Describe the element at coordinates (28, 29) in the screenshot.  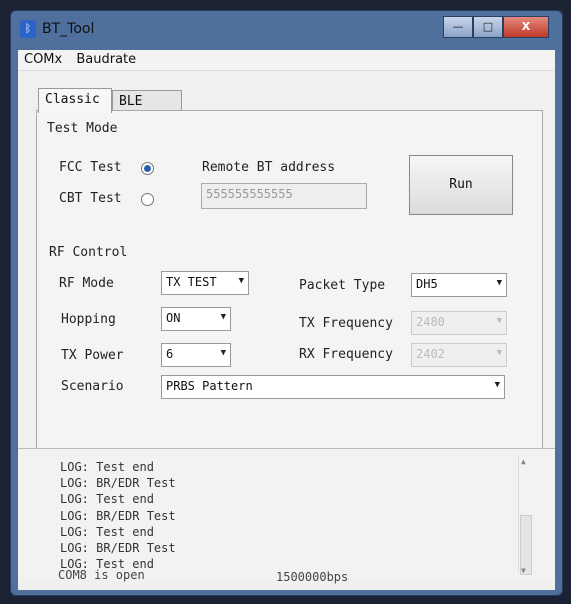
I see `bluetooth-icon: ᛒ` at that location.